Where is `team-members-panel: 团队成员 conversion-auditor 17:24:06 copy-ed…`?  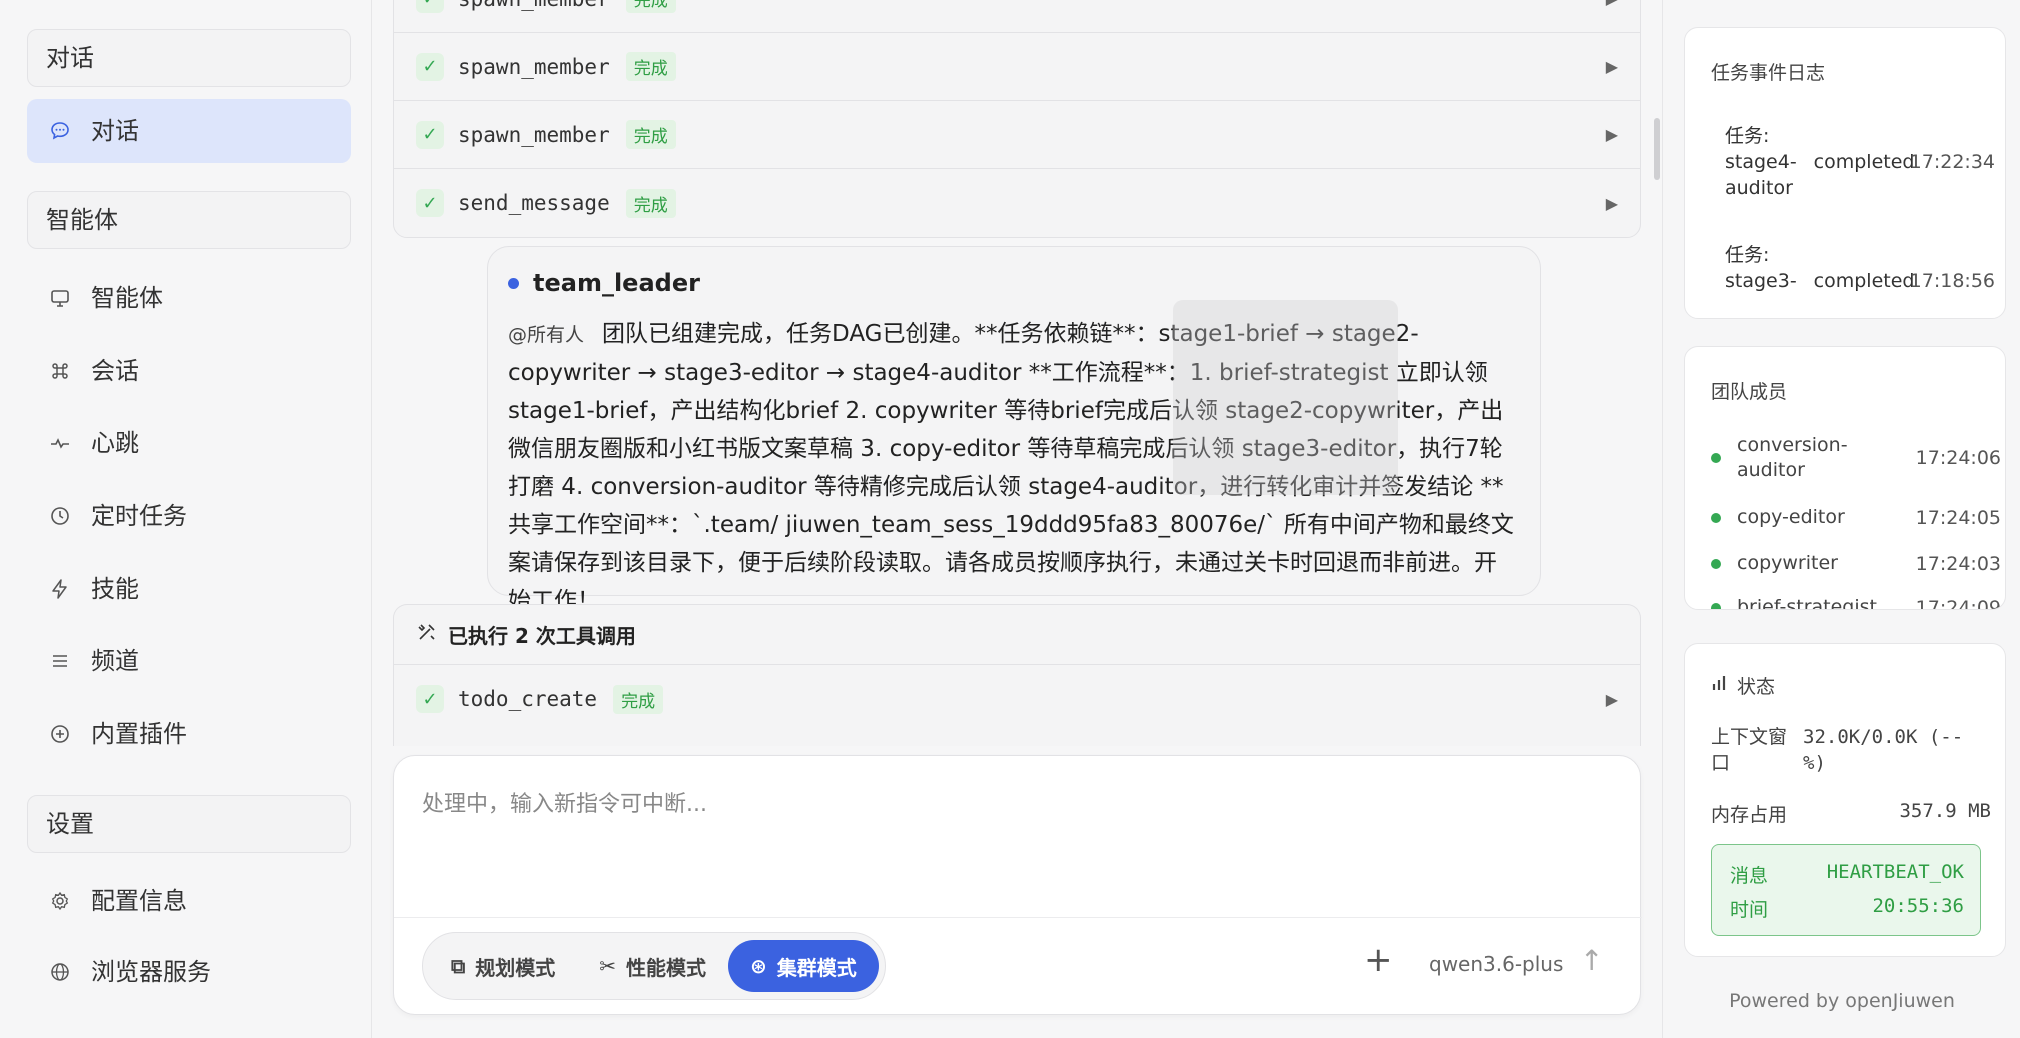 team-members-panel: 团队成员 conversion-auditor 17:24:06 copy-ed… is located at coordinates (1845, 478).